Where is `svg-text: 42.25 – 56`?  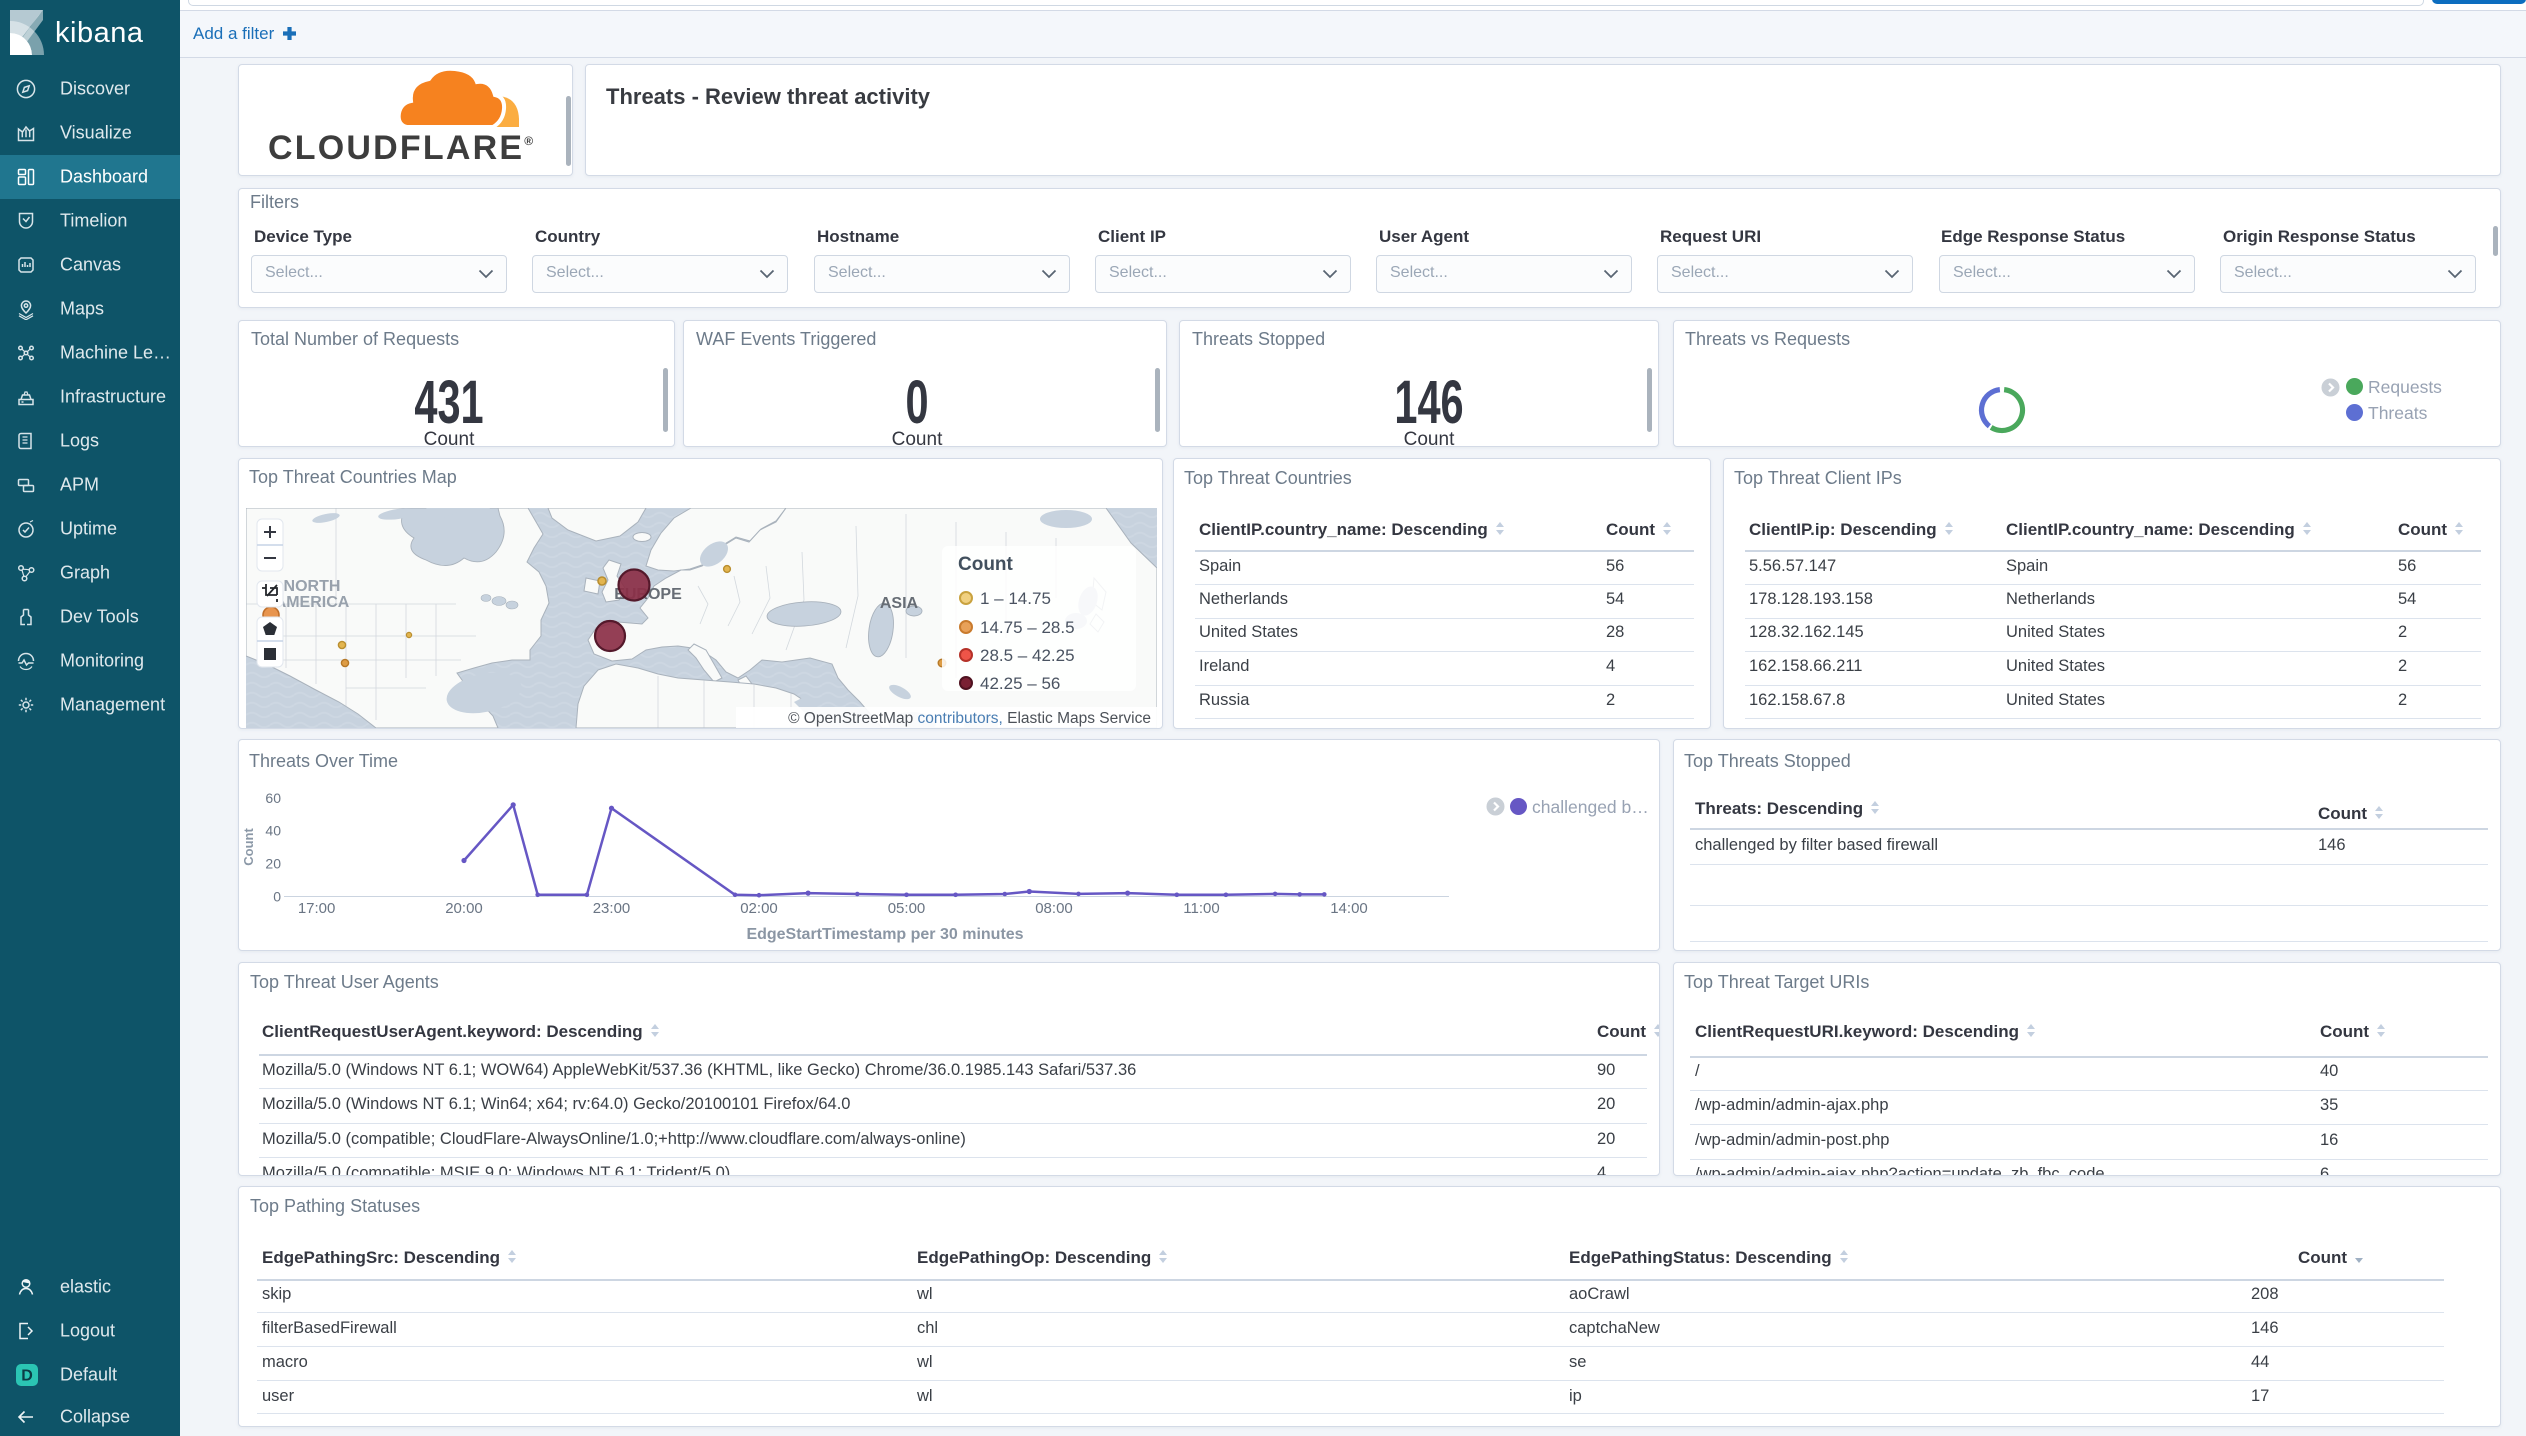
svg-text: 42.25 – 56 is located at coordinates (1020, 683).